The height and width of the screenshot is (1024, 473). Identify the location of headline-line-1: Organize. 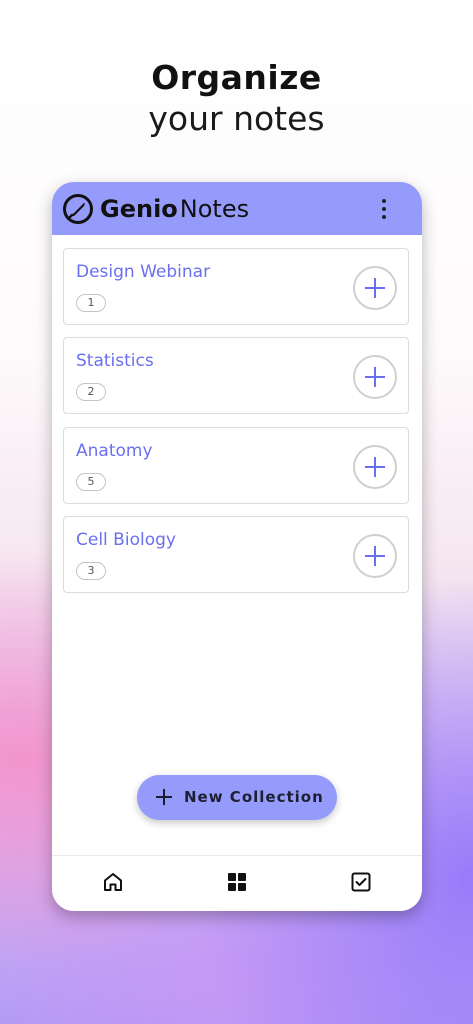
(236, 77).